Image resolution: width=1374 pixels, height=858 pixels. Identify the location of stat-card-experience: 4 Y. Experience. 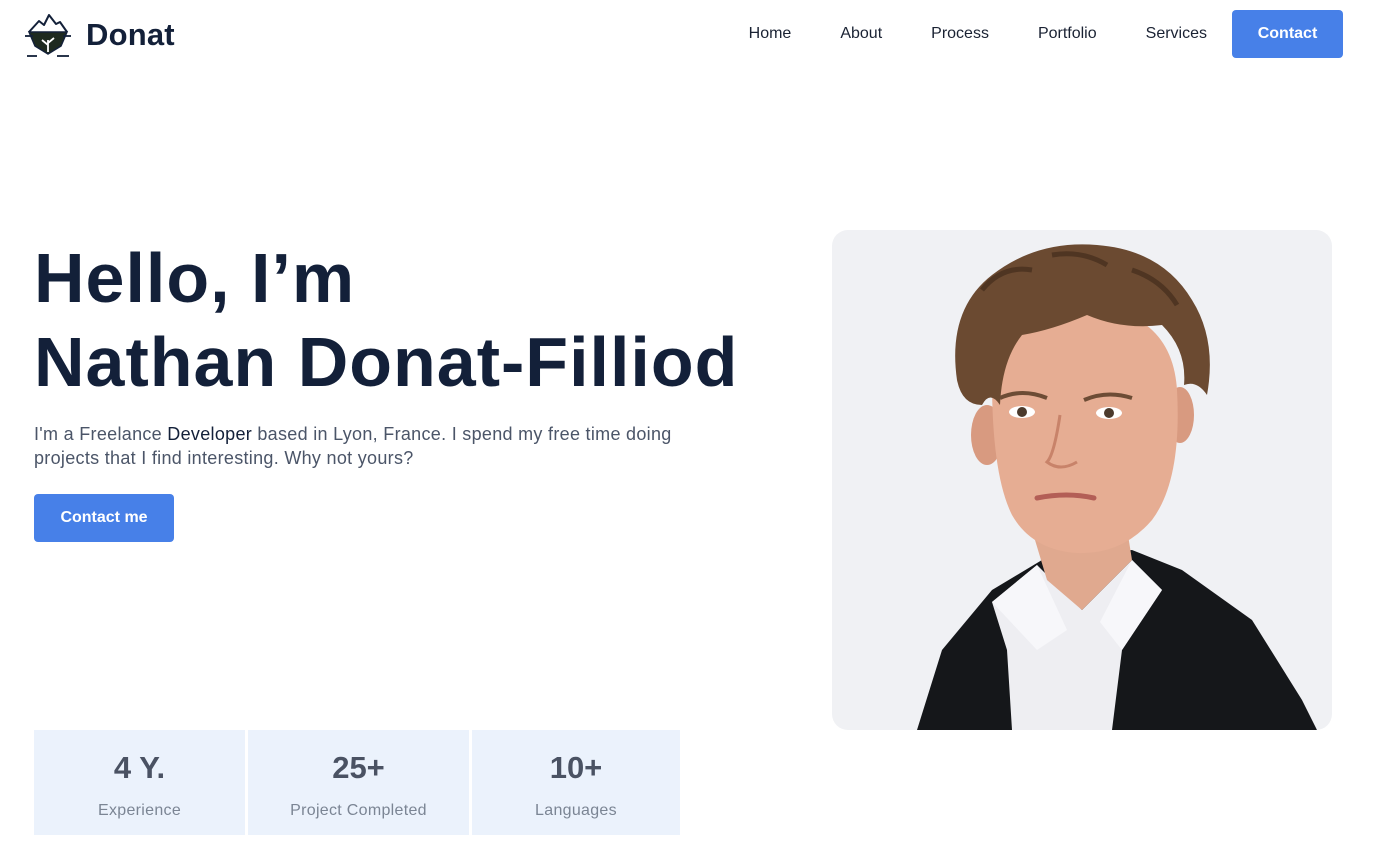
(139, 782).